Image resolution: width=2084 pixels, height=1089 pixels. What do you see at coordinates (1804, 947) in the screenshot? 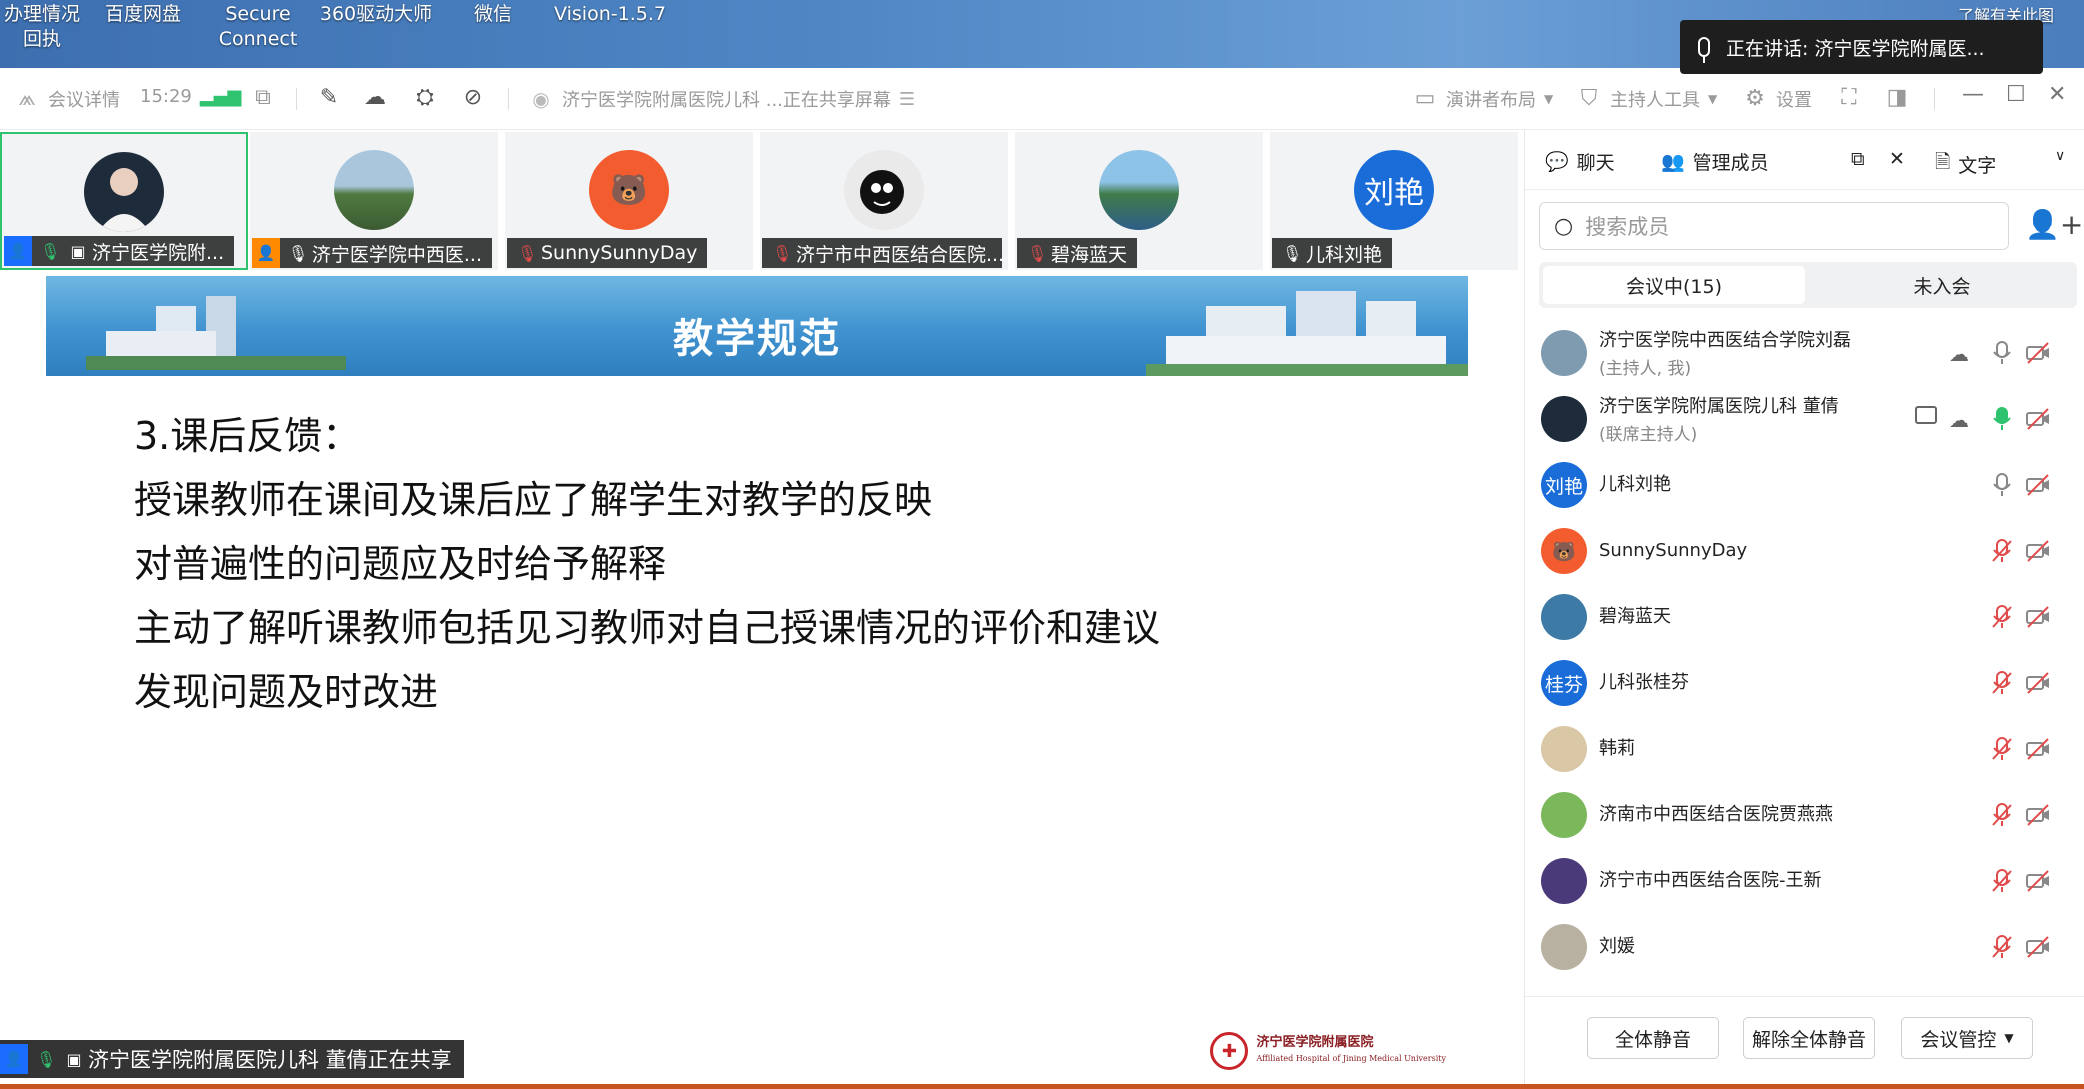
I see `member-row: 刘媛` at bounding box center [1804, 947].